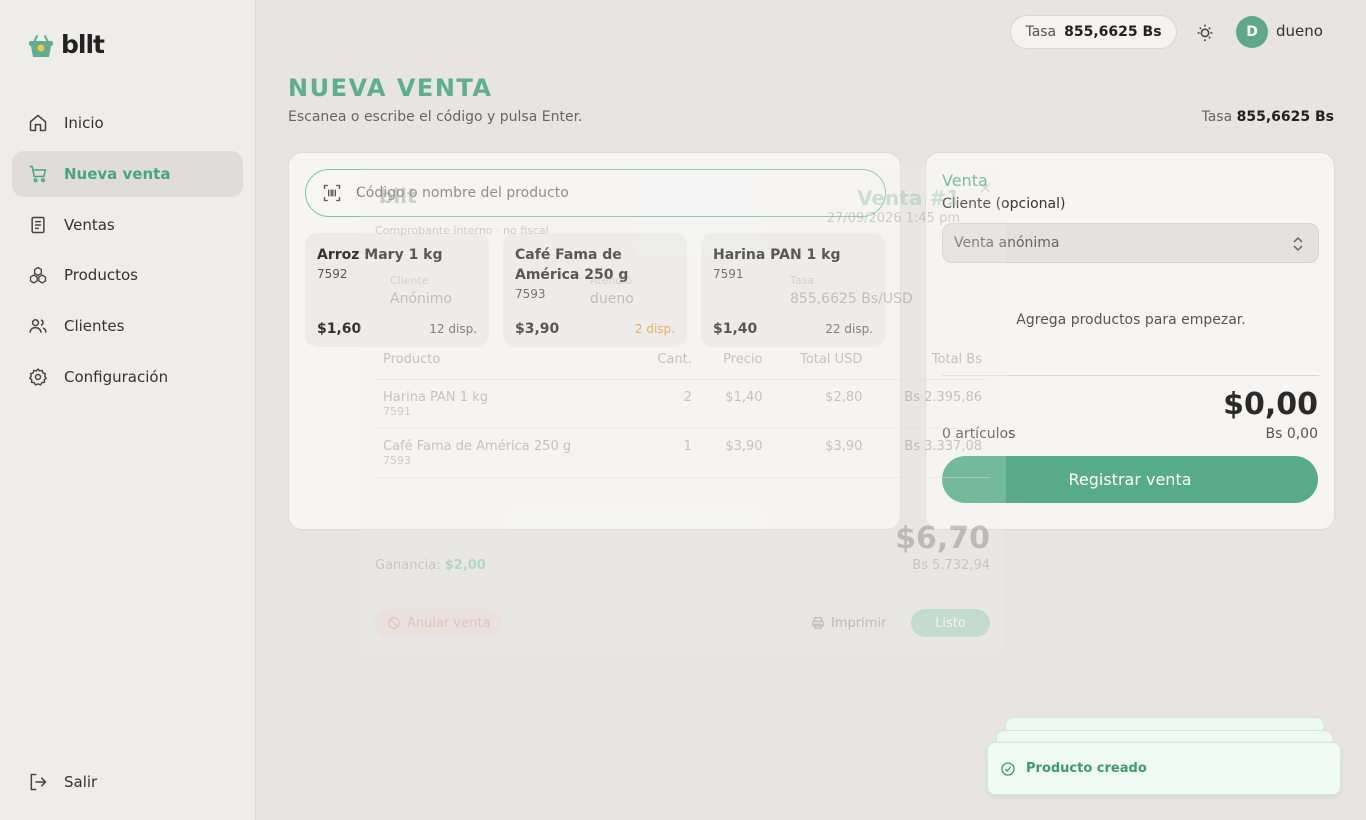 Image resolution: width=1366 pixels, height=820 pixels. Describe the element at coordinates (398, 196) in the screenshot. I see `receipt-logo: bllt` at that location.